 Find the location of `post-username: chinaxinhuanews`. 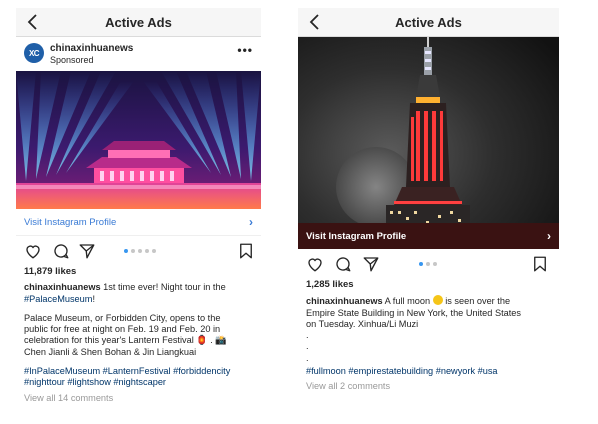

post-username: chinaxinhuanews is located at coordinates (91, 48).